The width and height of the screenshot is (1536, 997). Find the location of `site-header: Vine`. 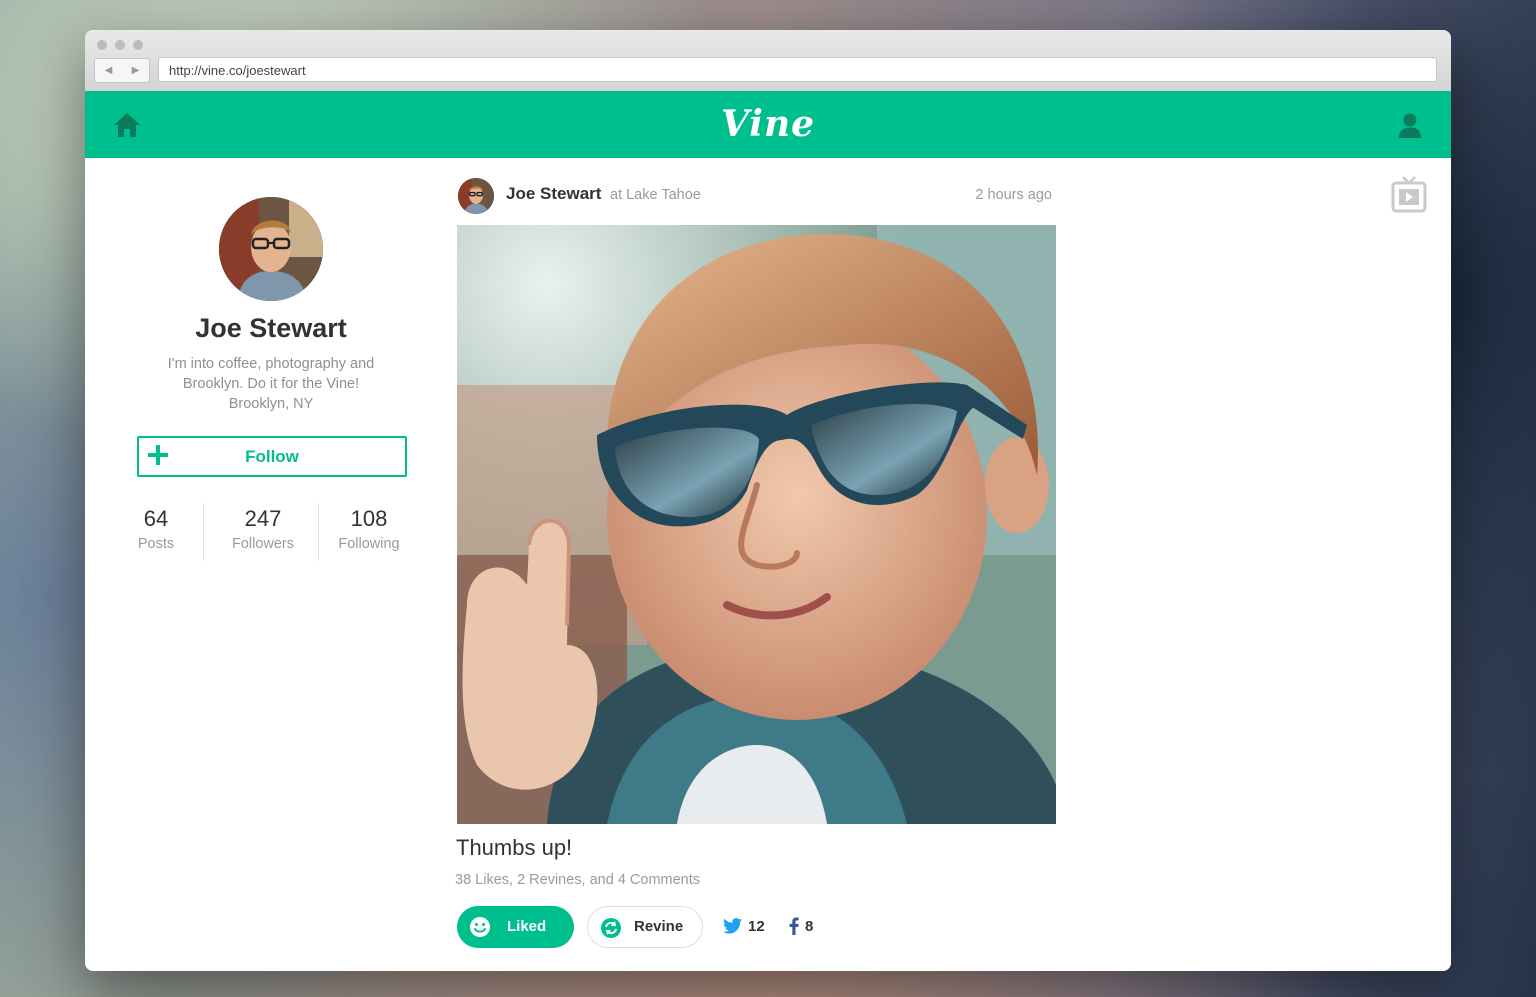

site-header: Vine is located at coordinates (768, 124).